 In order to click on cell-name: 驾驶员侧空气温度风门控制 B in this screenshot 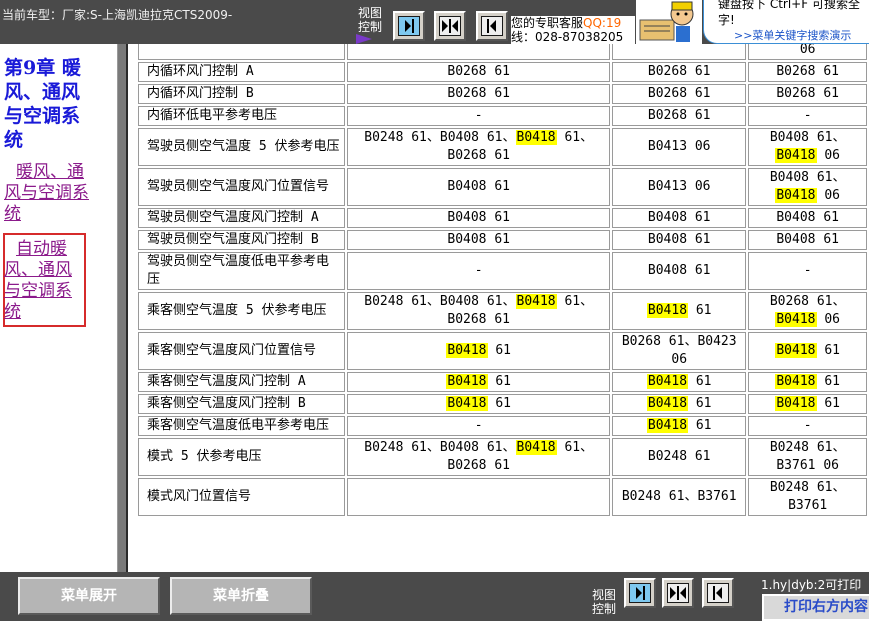, I will do `click(242, 240)`.